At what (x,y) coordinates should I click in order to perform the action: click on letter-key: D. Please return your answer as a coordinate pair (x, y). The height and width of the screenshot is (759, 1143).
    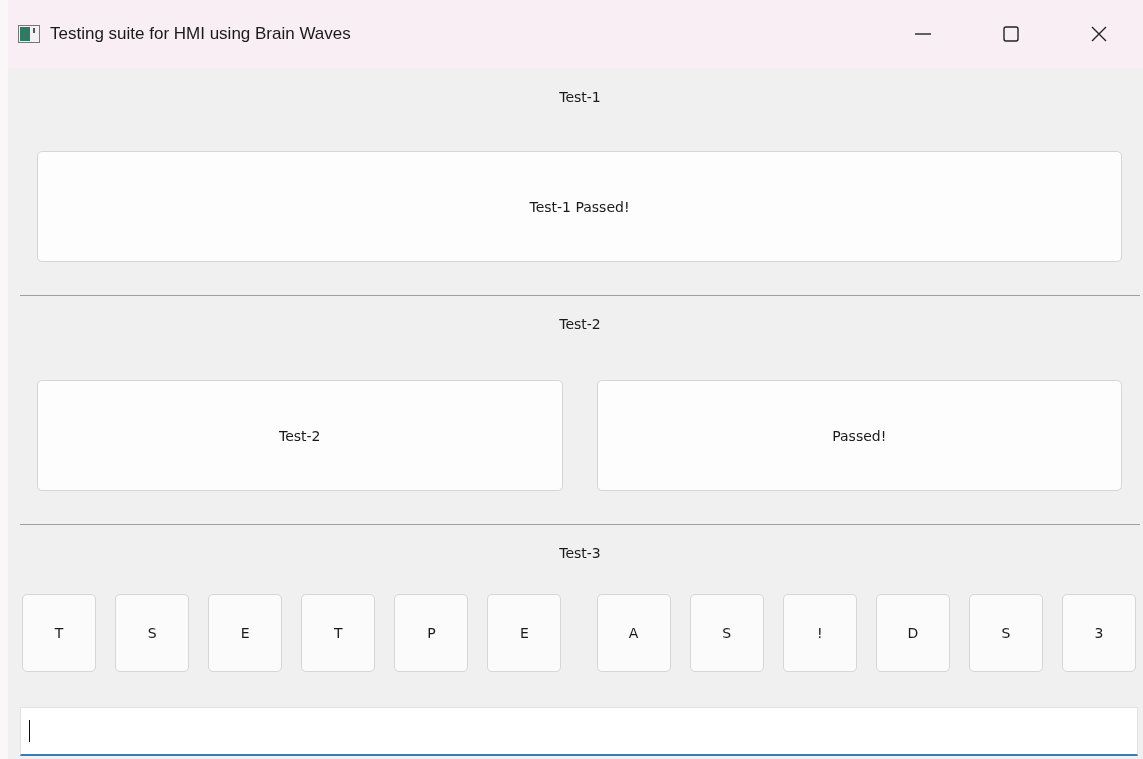
    Looking at the image, I should click on (912, 633).